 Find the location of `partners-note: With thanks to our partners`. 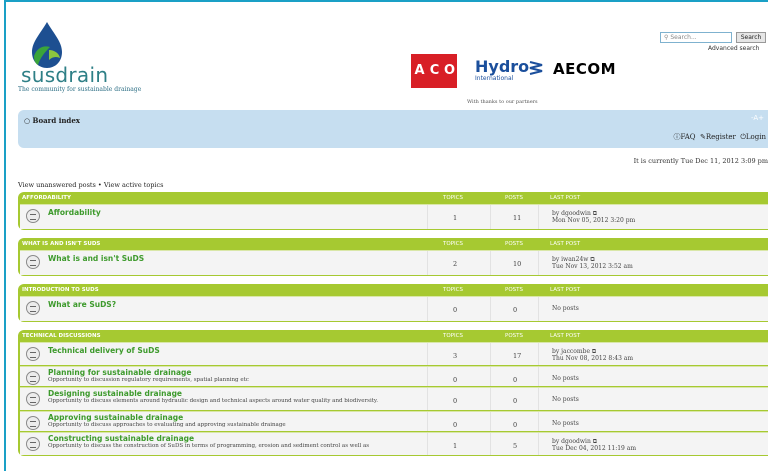

partners-note: With thanks to our partners is located at coordinates (502, 102).